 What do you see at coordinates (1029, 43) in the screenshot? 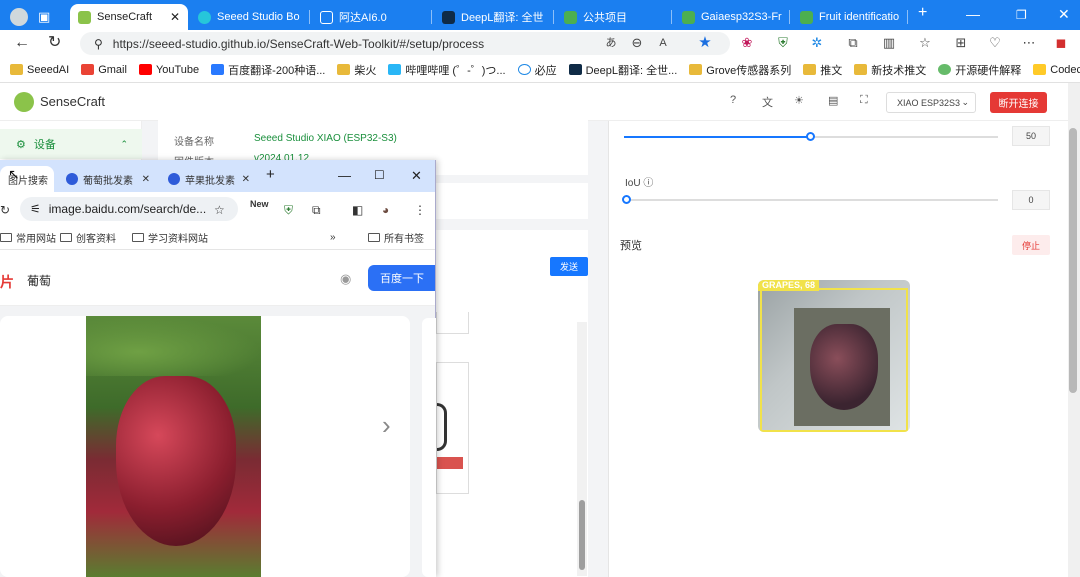
I see `more-icon: ⋯` at bounding box center [1029, 43].